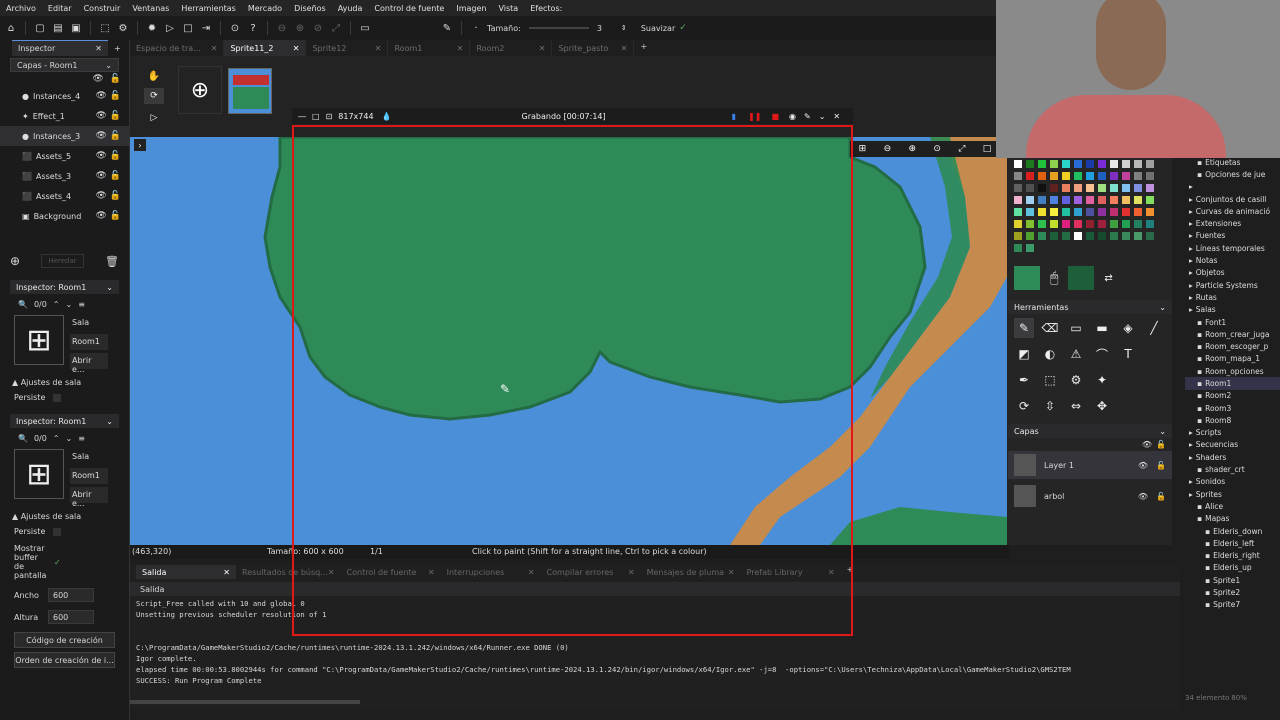 This screenshot has height=720, width=1280. Describe the element at coordinates (863, 149) in the screenshot. I see `grid-icon: ⊞` at that location.